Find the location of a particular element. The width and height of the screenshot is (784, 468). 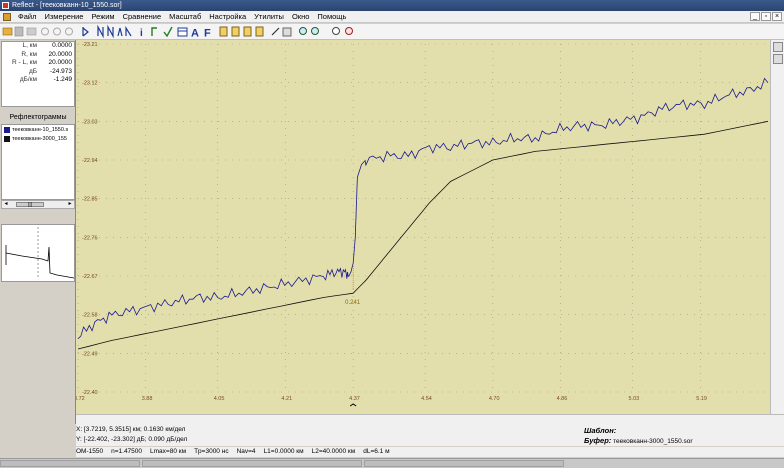

svg-text: F is located at coordinates (207, 34).